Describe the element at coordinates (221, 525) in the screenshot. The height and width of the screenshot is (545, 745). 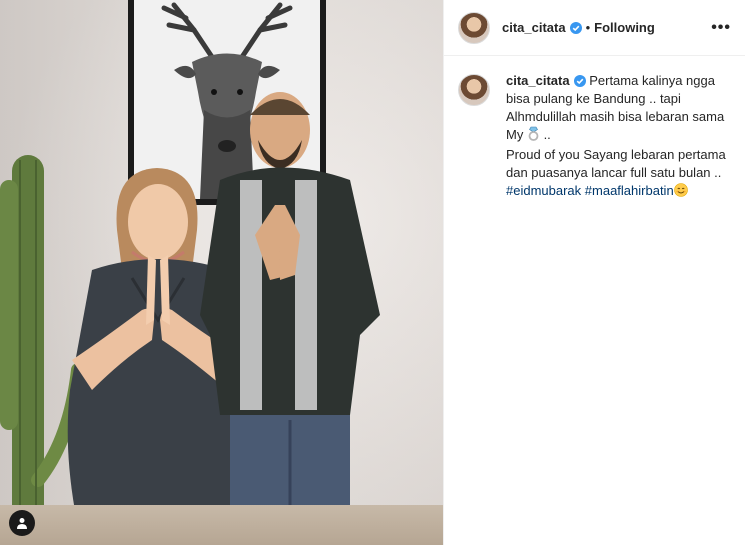
I see `floor` at that location.